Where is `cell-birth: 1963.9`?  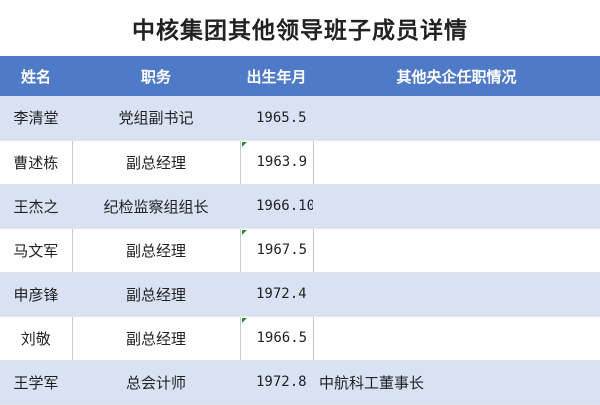
cell-birth: 1963.9 is located at coordinates (276, 162).